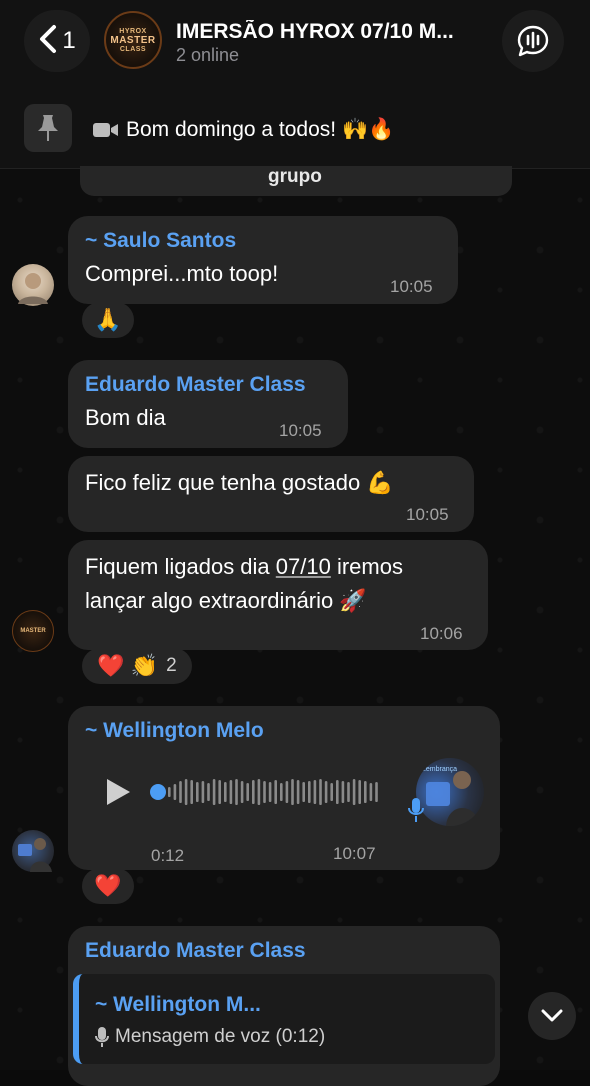 This screenshot has height=1086, width=590. I want to click on avatar-text-top: HYROX, so click(133, 31).